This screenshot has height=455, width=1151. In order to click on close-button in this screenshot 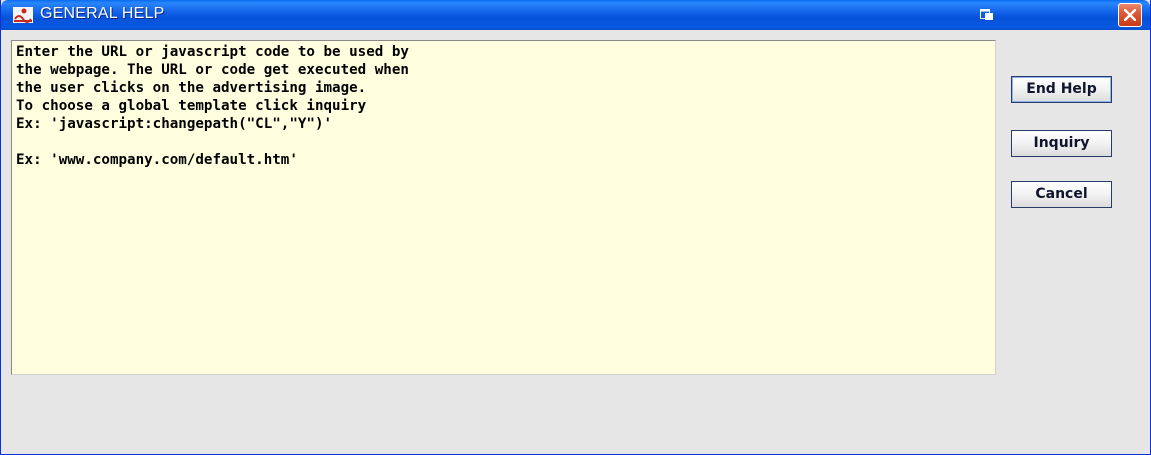, I will do `click(1130, 15)`.